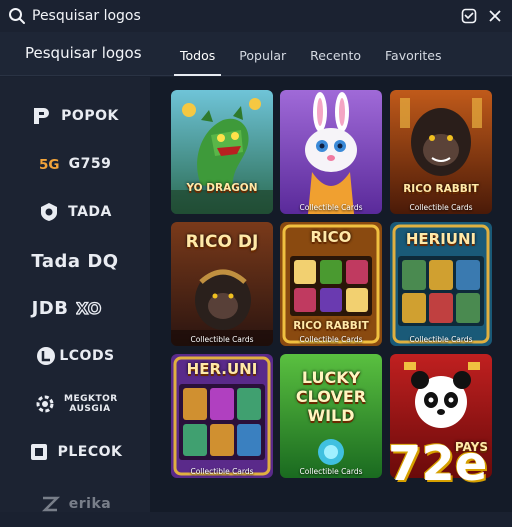 The width and height of the screenshot is (512, 527). Describe the element at coordinates (222, 242) in the screenshot. I see `game-title: RICO DJ` at that location.